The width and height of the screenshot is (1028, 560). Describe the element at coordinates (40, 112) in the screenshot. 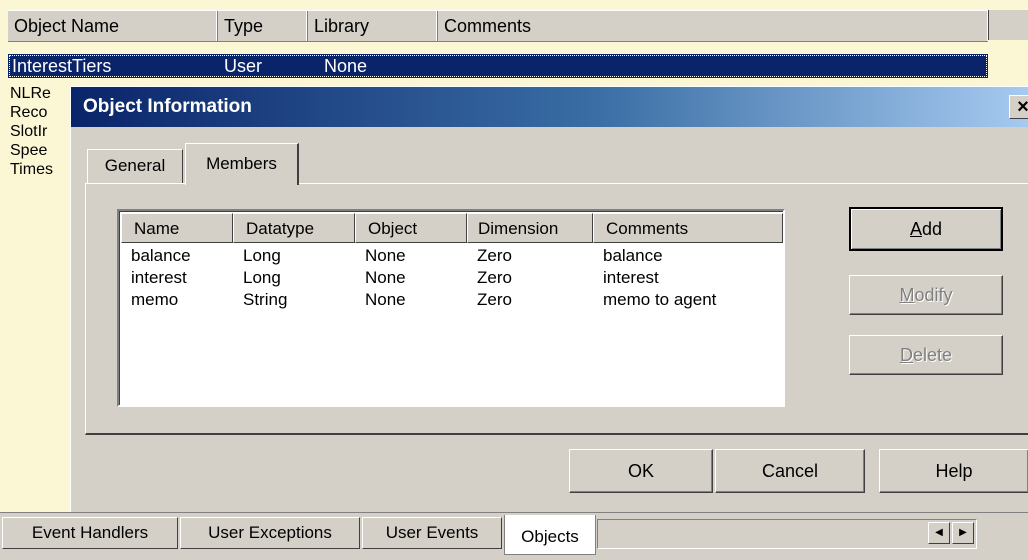

I see `list-item: Reco` at that location.